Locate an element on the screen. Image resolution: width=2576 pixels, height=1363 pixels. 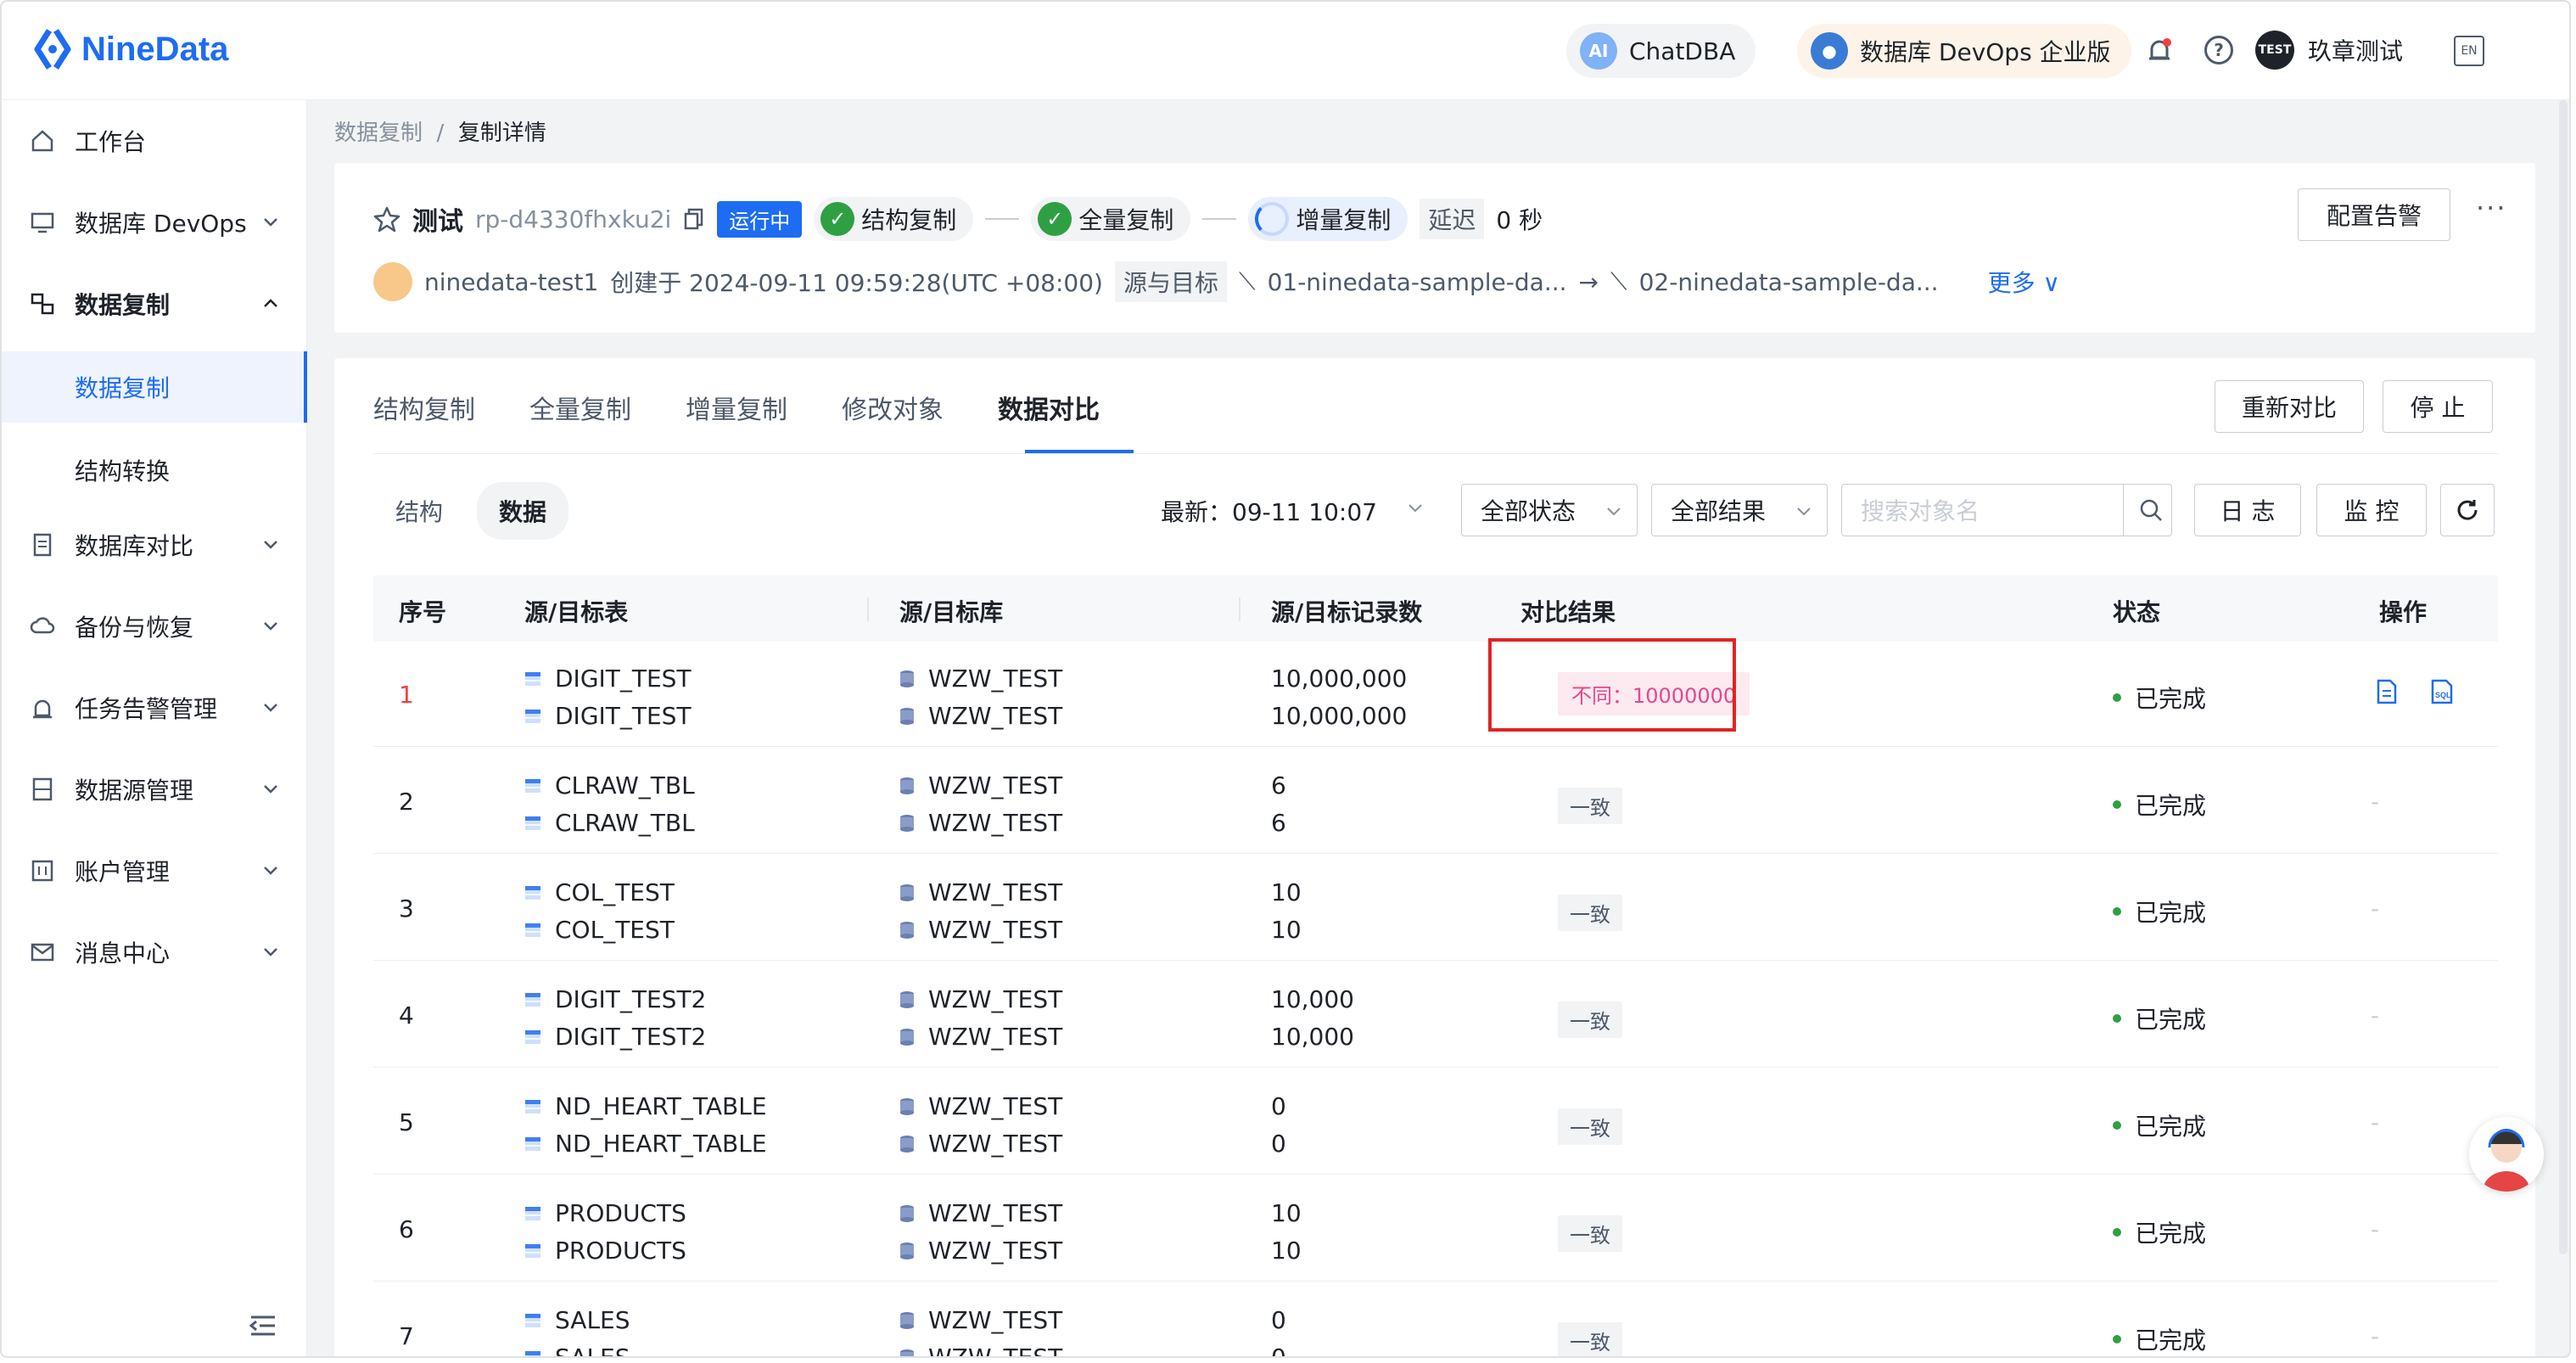
datasource-icon: ⟍ is located at coordinates (1247, 281).